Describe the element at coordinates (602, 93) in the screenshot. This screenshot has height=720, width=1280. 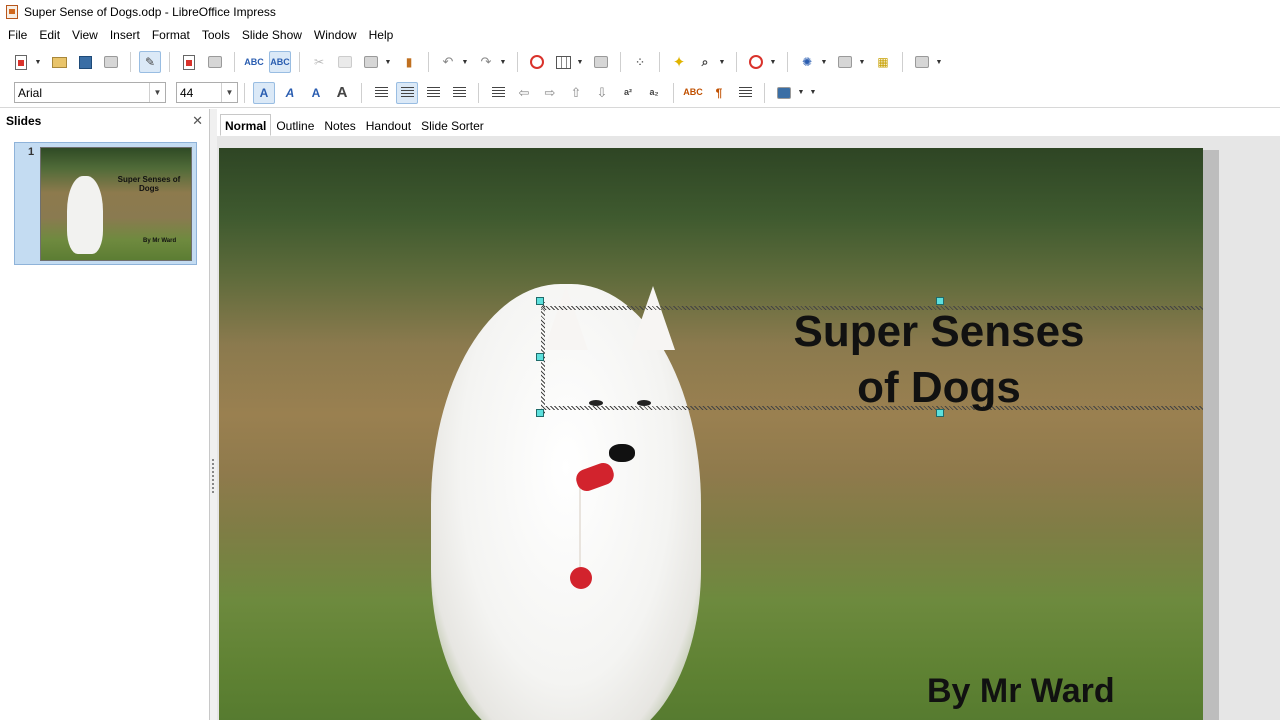
I see `move-down-button: ⇩` at that location.